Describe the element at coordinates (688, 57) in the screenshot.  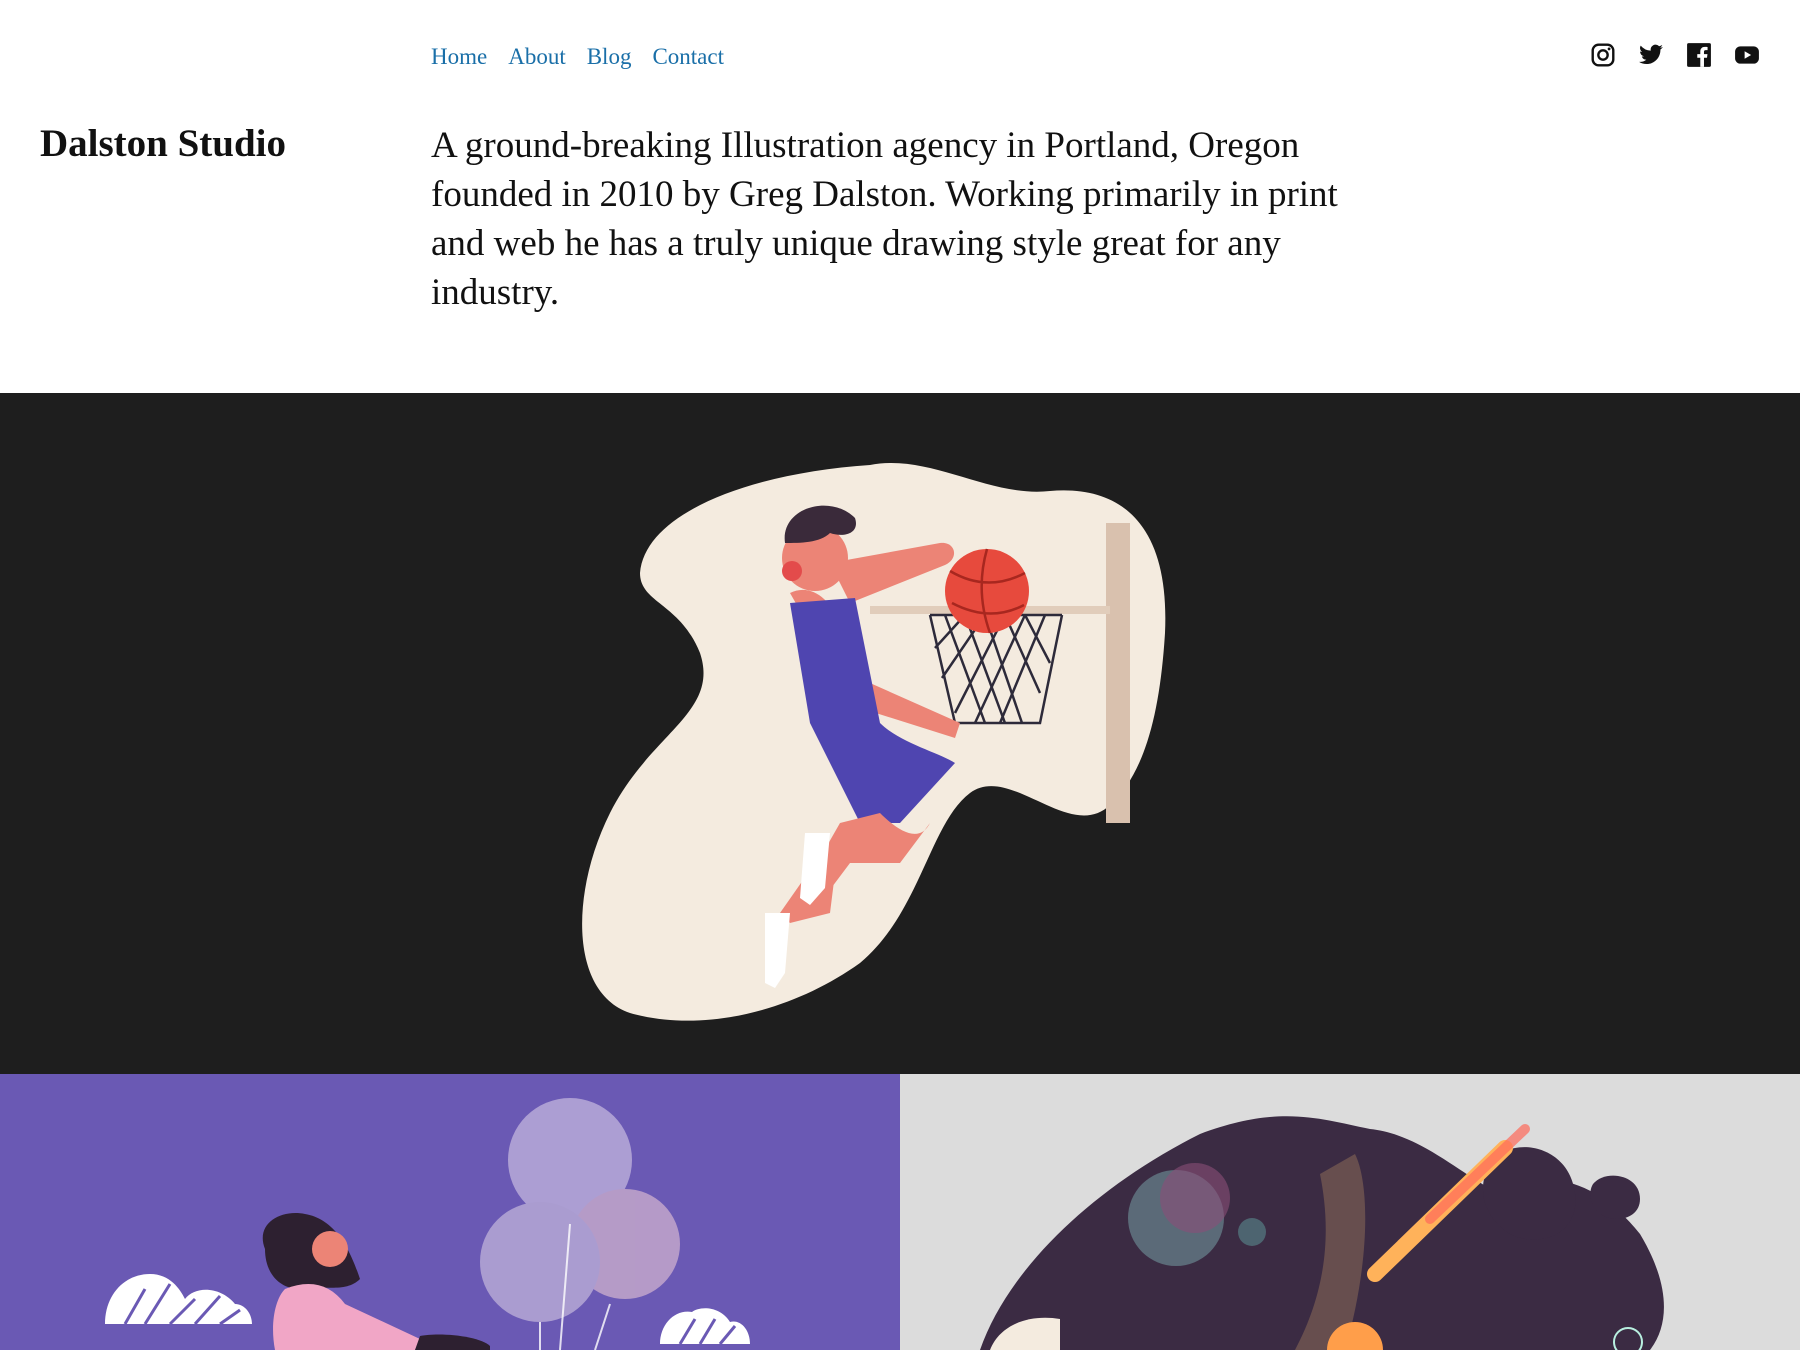
I see `nav-contact-link: Contact` at that location.